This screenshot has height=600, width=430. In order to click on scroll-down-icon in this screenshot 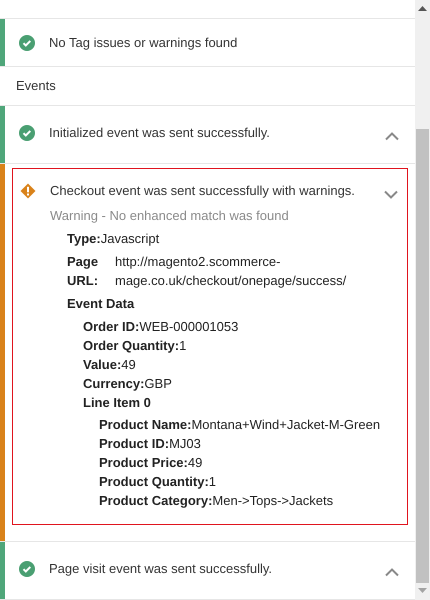, I will do `click(422, 590)`.